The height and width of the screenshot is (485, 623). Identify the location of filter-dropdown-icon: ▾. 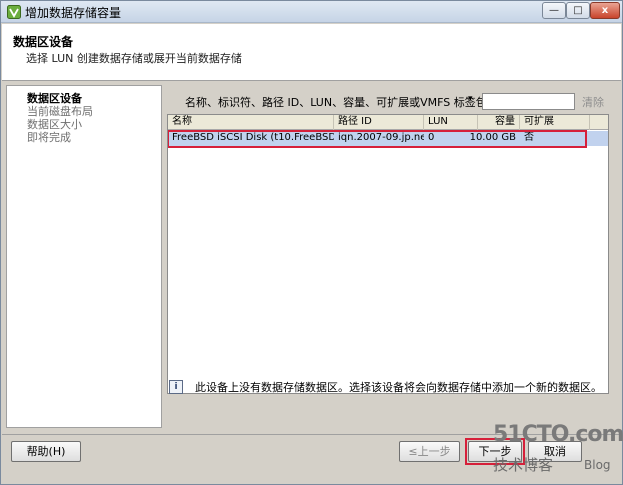
(470, 99).